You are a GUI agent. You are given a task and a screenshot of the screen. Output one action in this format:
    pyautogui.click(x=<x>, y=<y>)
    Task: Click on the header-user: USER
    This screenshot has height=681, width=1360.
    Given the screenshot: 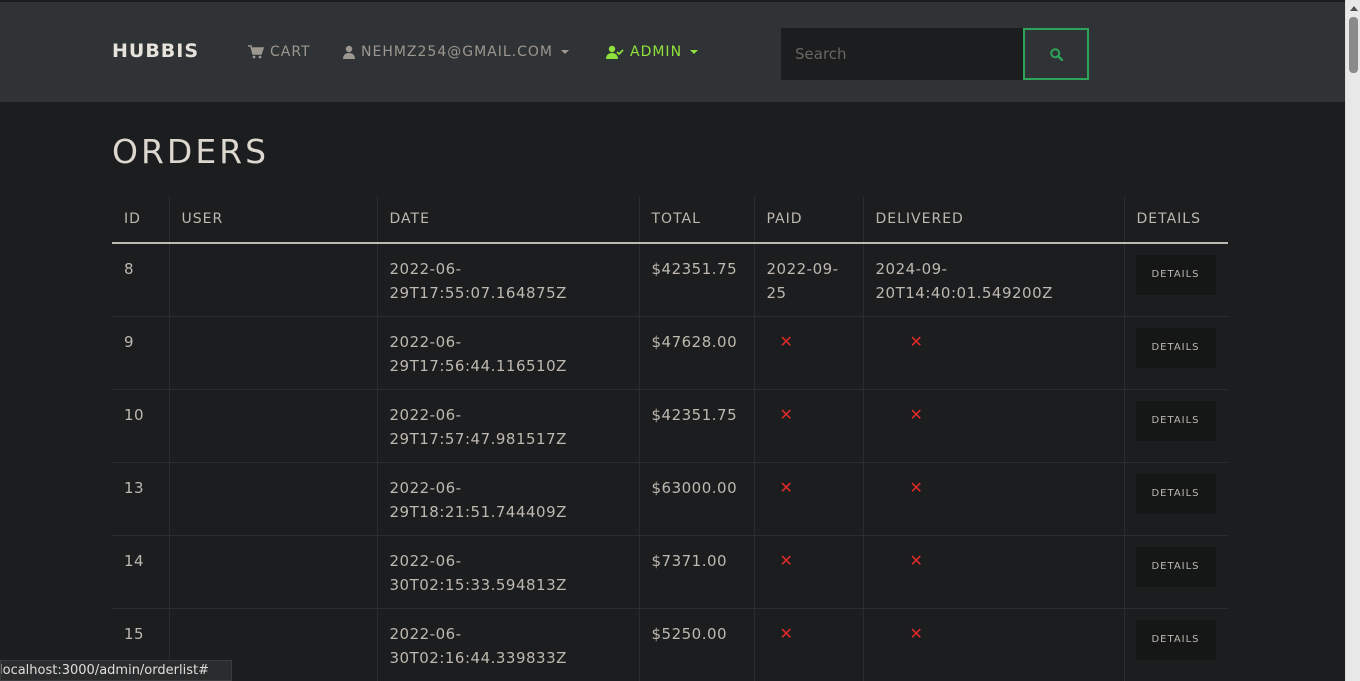 What is the action you would take?
    pyautogui.click(x=273, y=220)
    